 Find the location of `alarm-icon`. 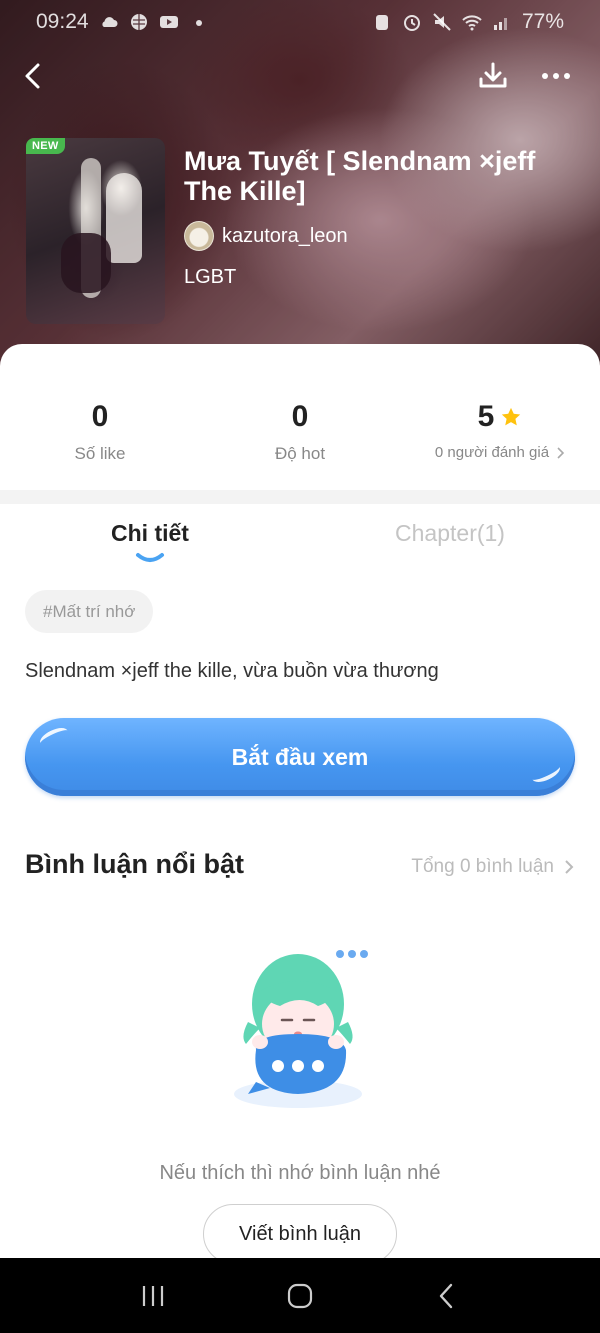

alarm-icon is located at coordinates (412, 22).